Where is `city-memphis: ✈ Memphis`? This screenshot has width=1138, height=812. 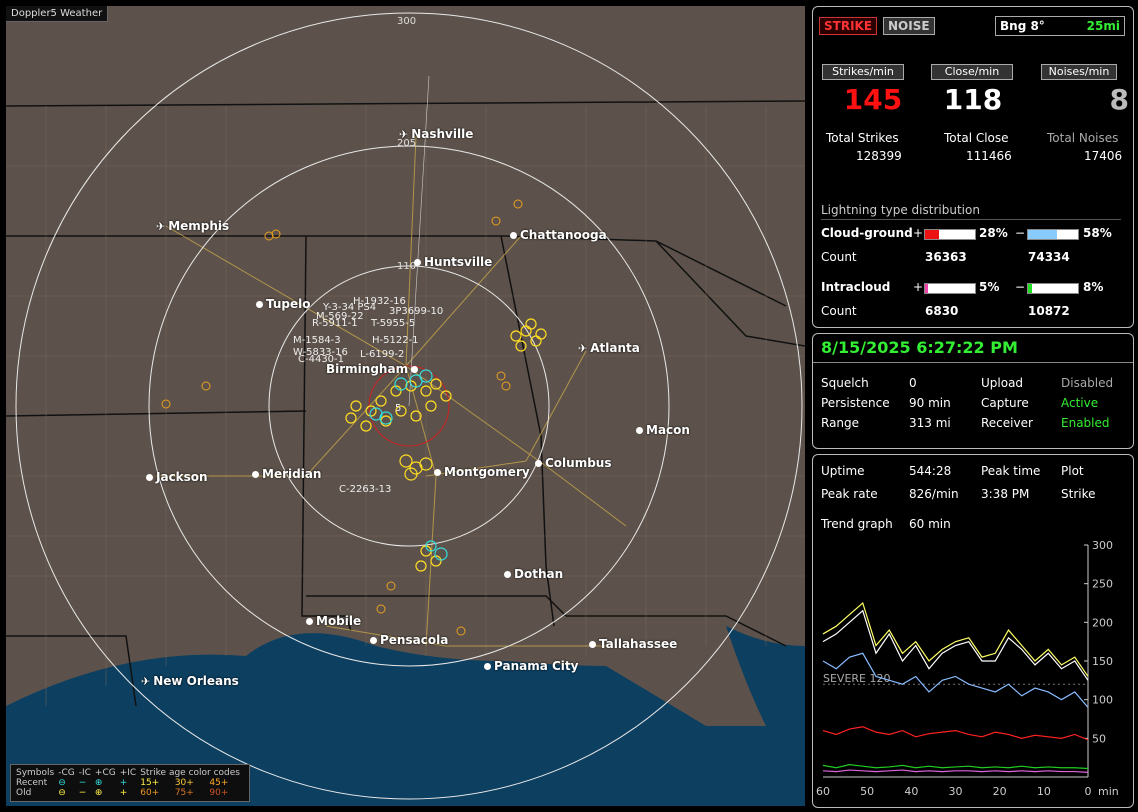 city-memphis: ✈ Memphis is located at coordinates (193, 226).